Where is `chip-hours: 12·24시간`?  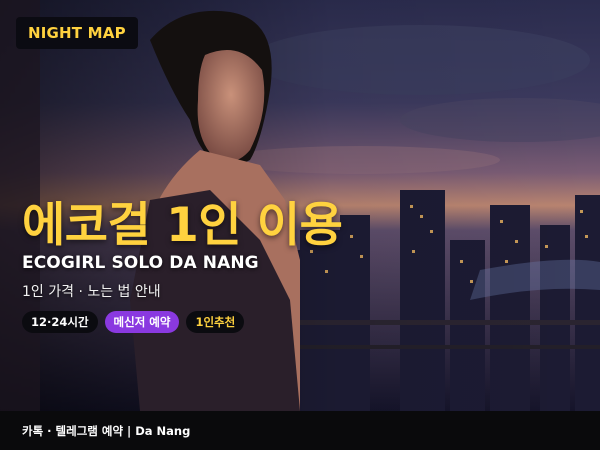
chip-hours: 12·24시간 is located at coordinates (60, 322).